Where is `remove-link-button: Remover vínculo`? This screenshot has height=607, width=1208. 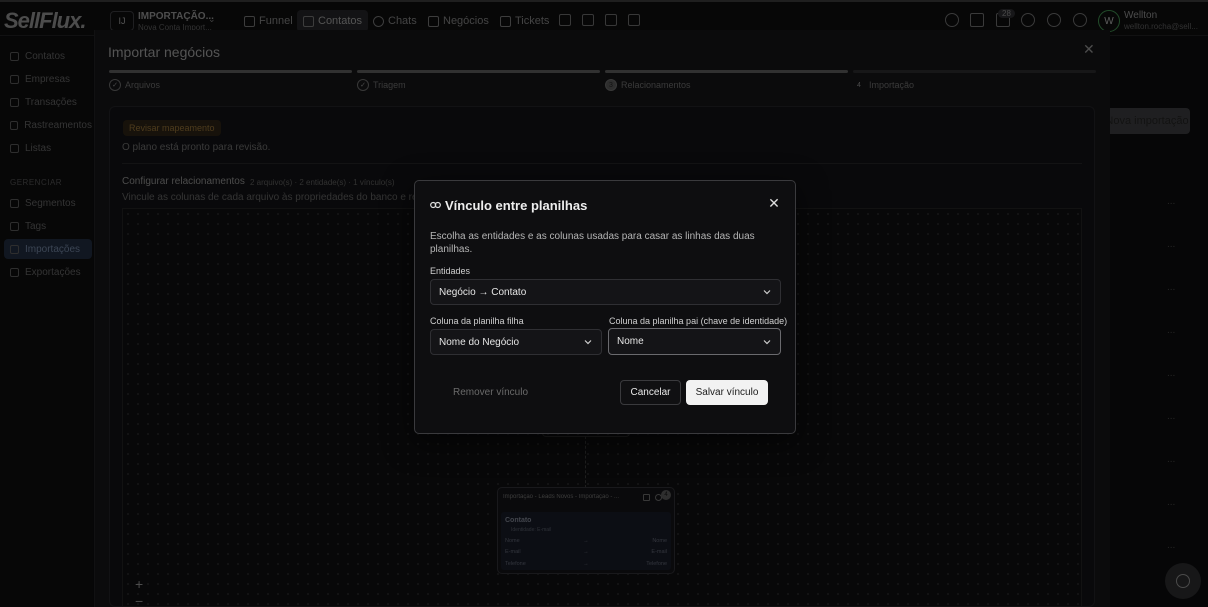
remove-link-button: Remover vínculo is located at coordinates (490, 392).